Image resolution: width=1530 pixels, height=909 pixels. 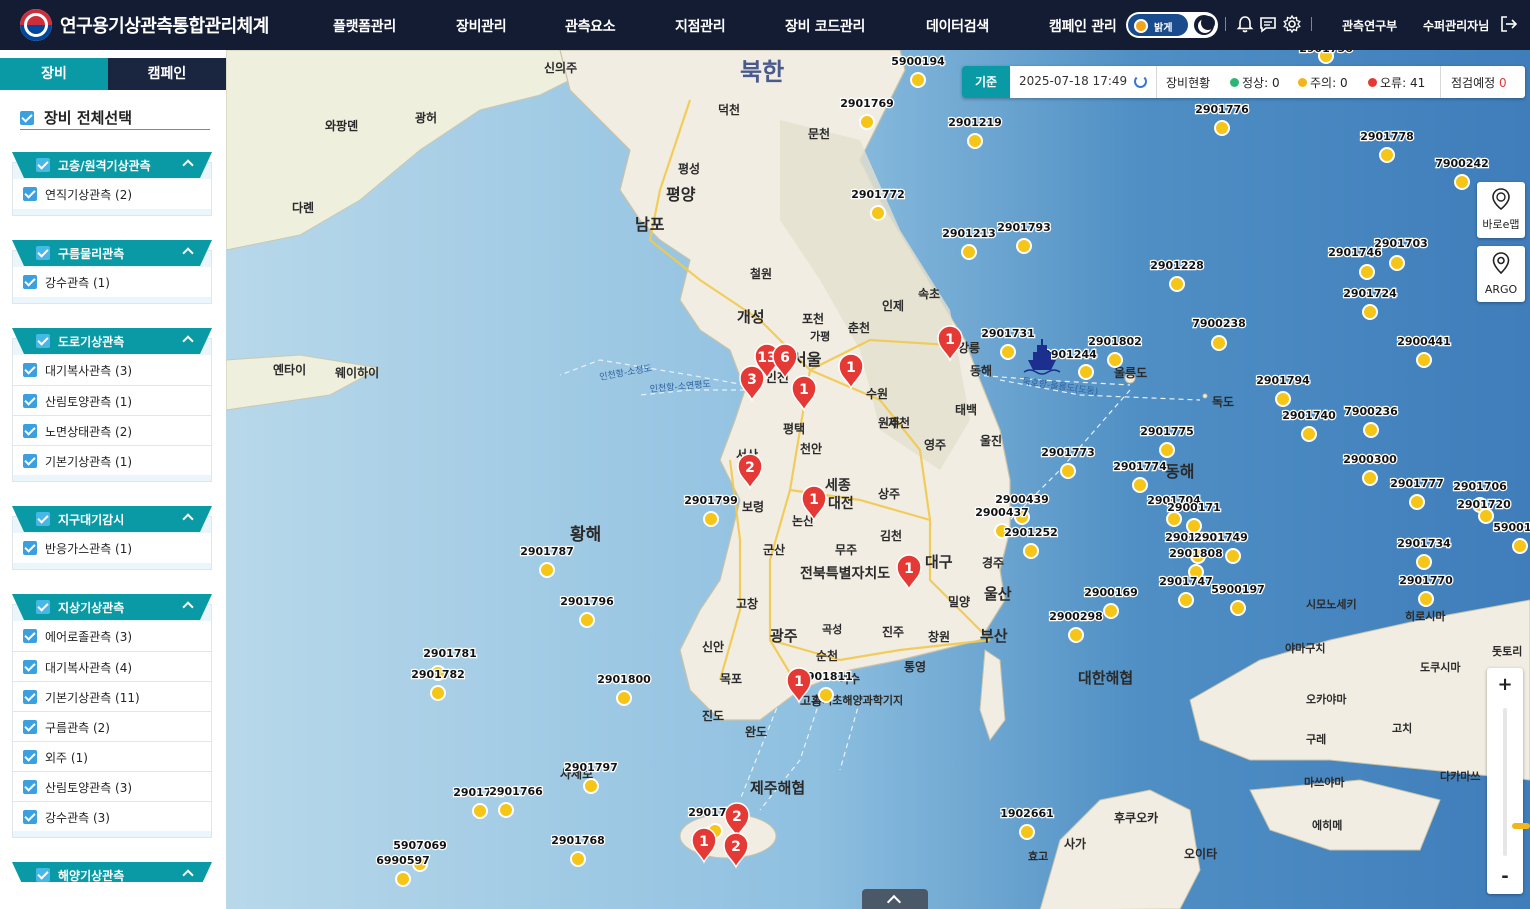 What do you see at coordinates (164, 25) in the screenshot?
I see `app-title: 연구용기상관측통합관리체계` at bounding box center [164, 25].